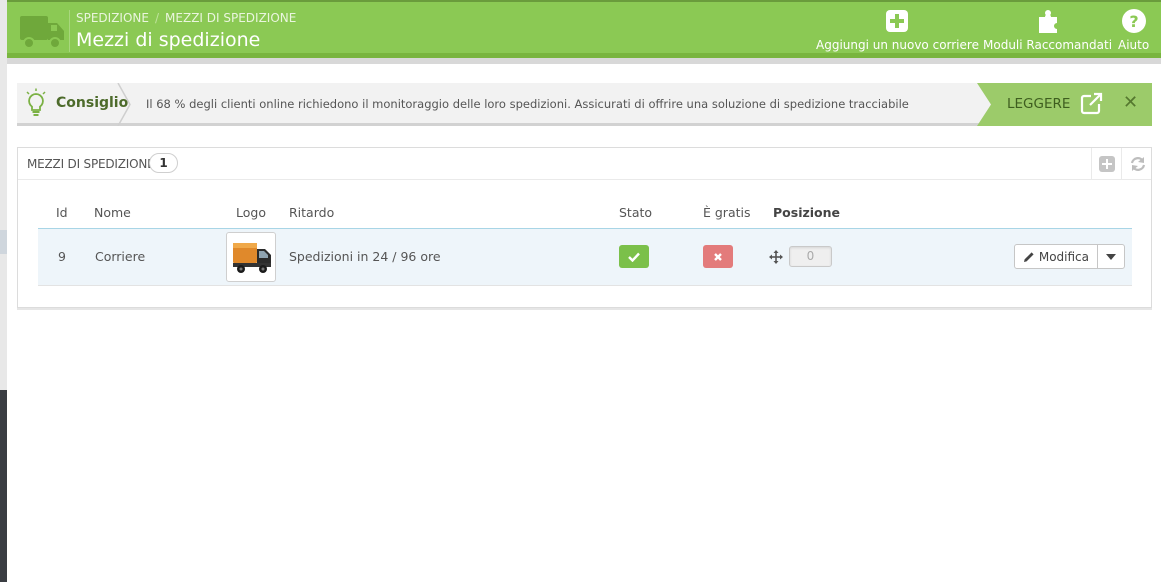  What do you see at coordinates (91, 164) in the screenshot?
I see `panel-title: MEZZI DI SPEDIZIONE` at bounding box center [91, 164].